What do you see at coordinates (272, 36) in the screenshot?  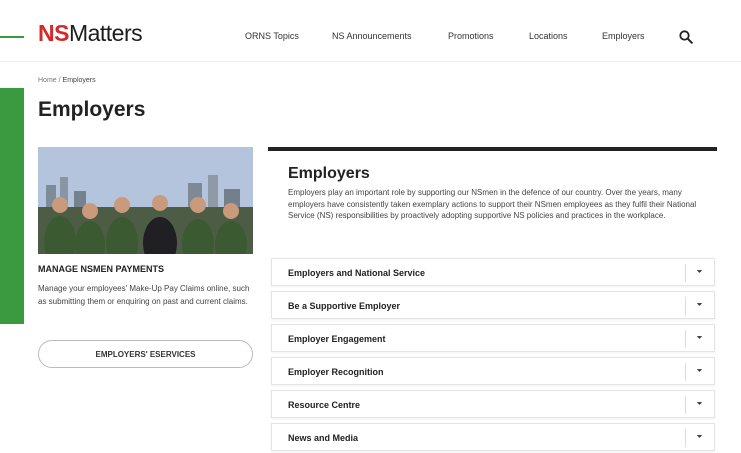 I see `nav-item-orns-topics: ORNS Topics` at bounding box center [272, 36].